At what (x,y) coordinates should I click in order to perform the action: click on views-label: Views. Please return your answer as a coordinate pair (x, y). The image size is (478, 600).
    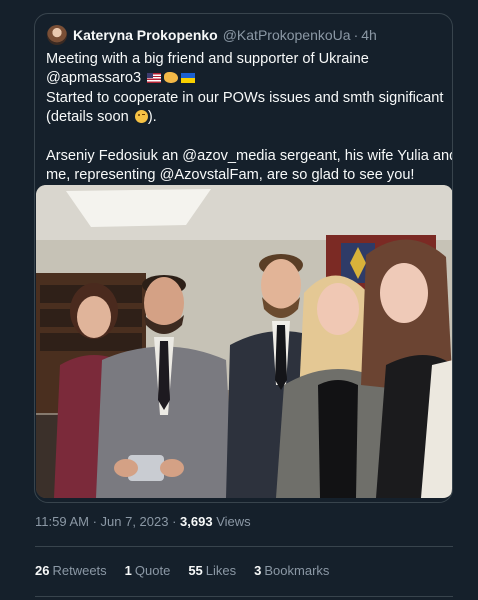
    Looking at the image, I should click on (233, 521).